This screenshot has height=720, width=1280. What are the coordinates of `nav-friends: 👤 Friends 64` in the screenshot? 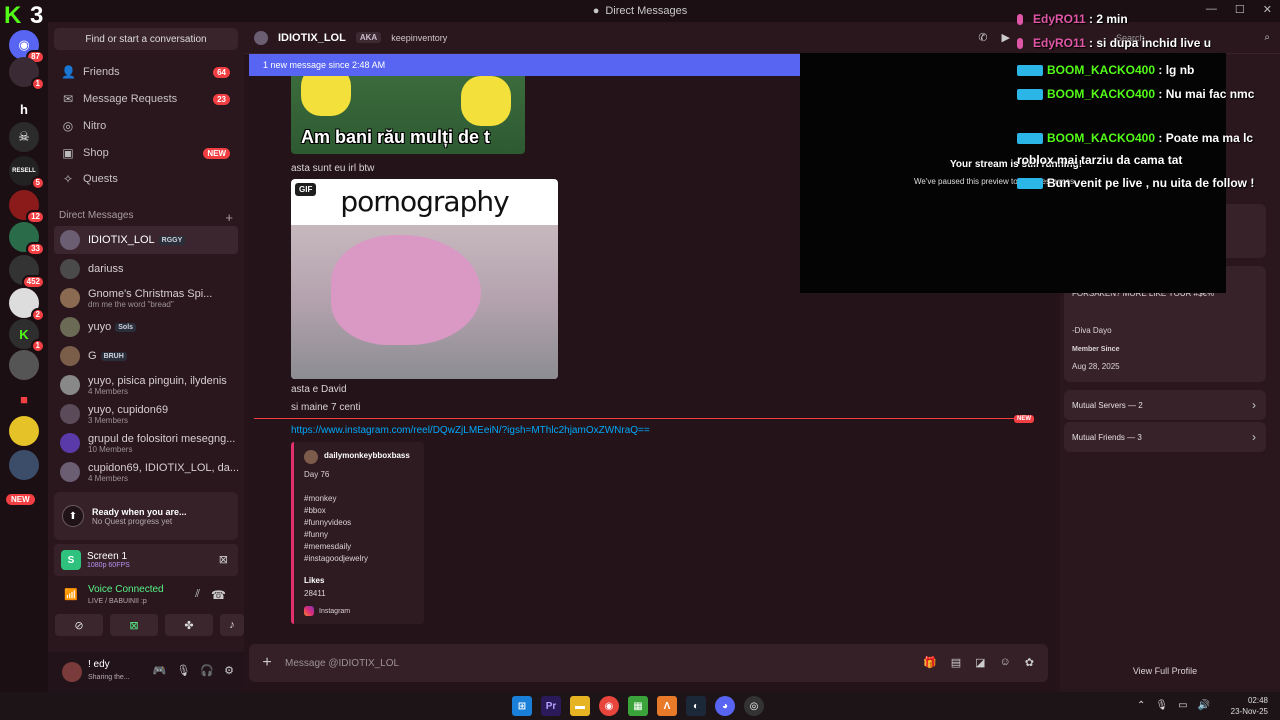 It's located at (146, 72).